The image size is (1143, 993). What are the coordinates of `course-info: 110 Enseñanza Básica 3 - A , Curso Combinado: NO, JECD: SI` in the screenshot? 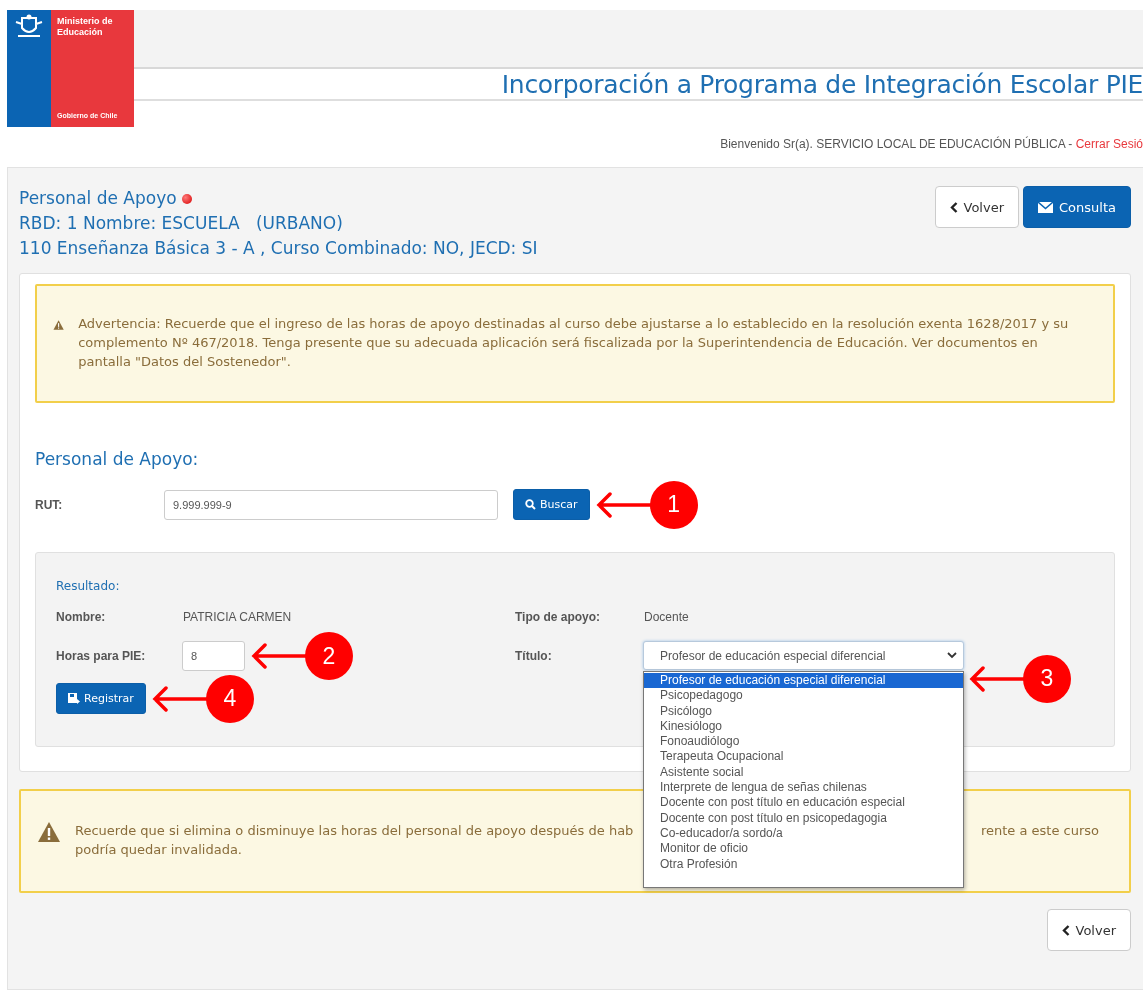 It's located at (278, 248).